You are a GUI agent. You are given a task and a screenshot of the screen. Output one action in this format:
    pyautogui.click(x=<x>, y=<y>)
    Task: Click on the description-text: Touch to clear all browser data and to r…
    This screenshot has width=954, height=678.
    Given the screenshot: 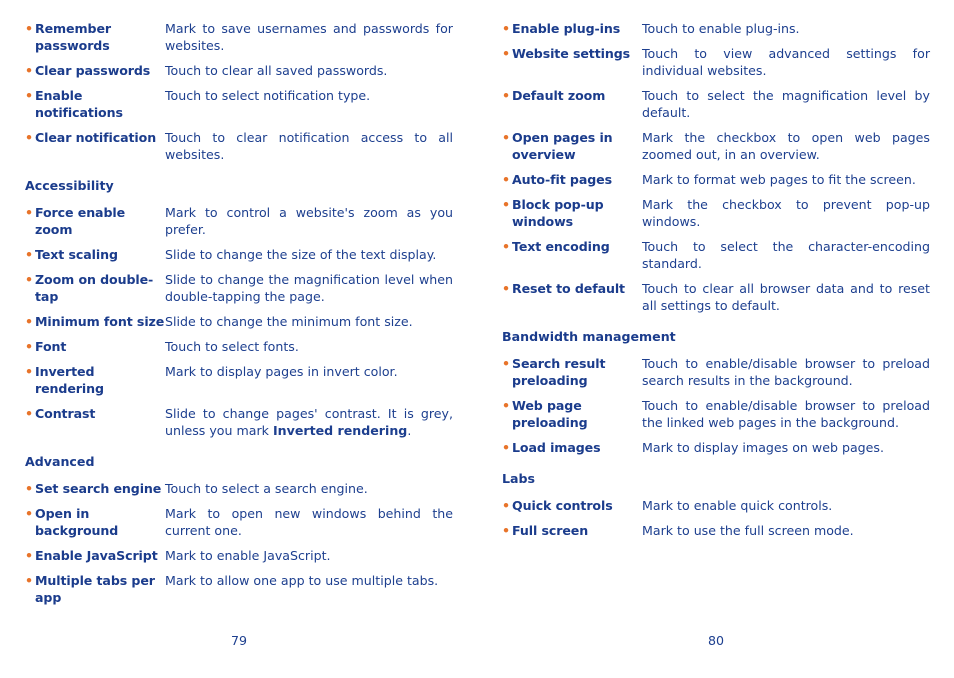 What is the action you would take?
    pyautogui.click(x=786, y=297)
    